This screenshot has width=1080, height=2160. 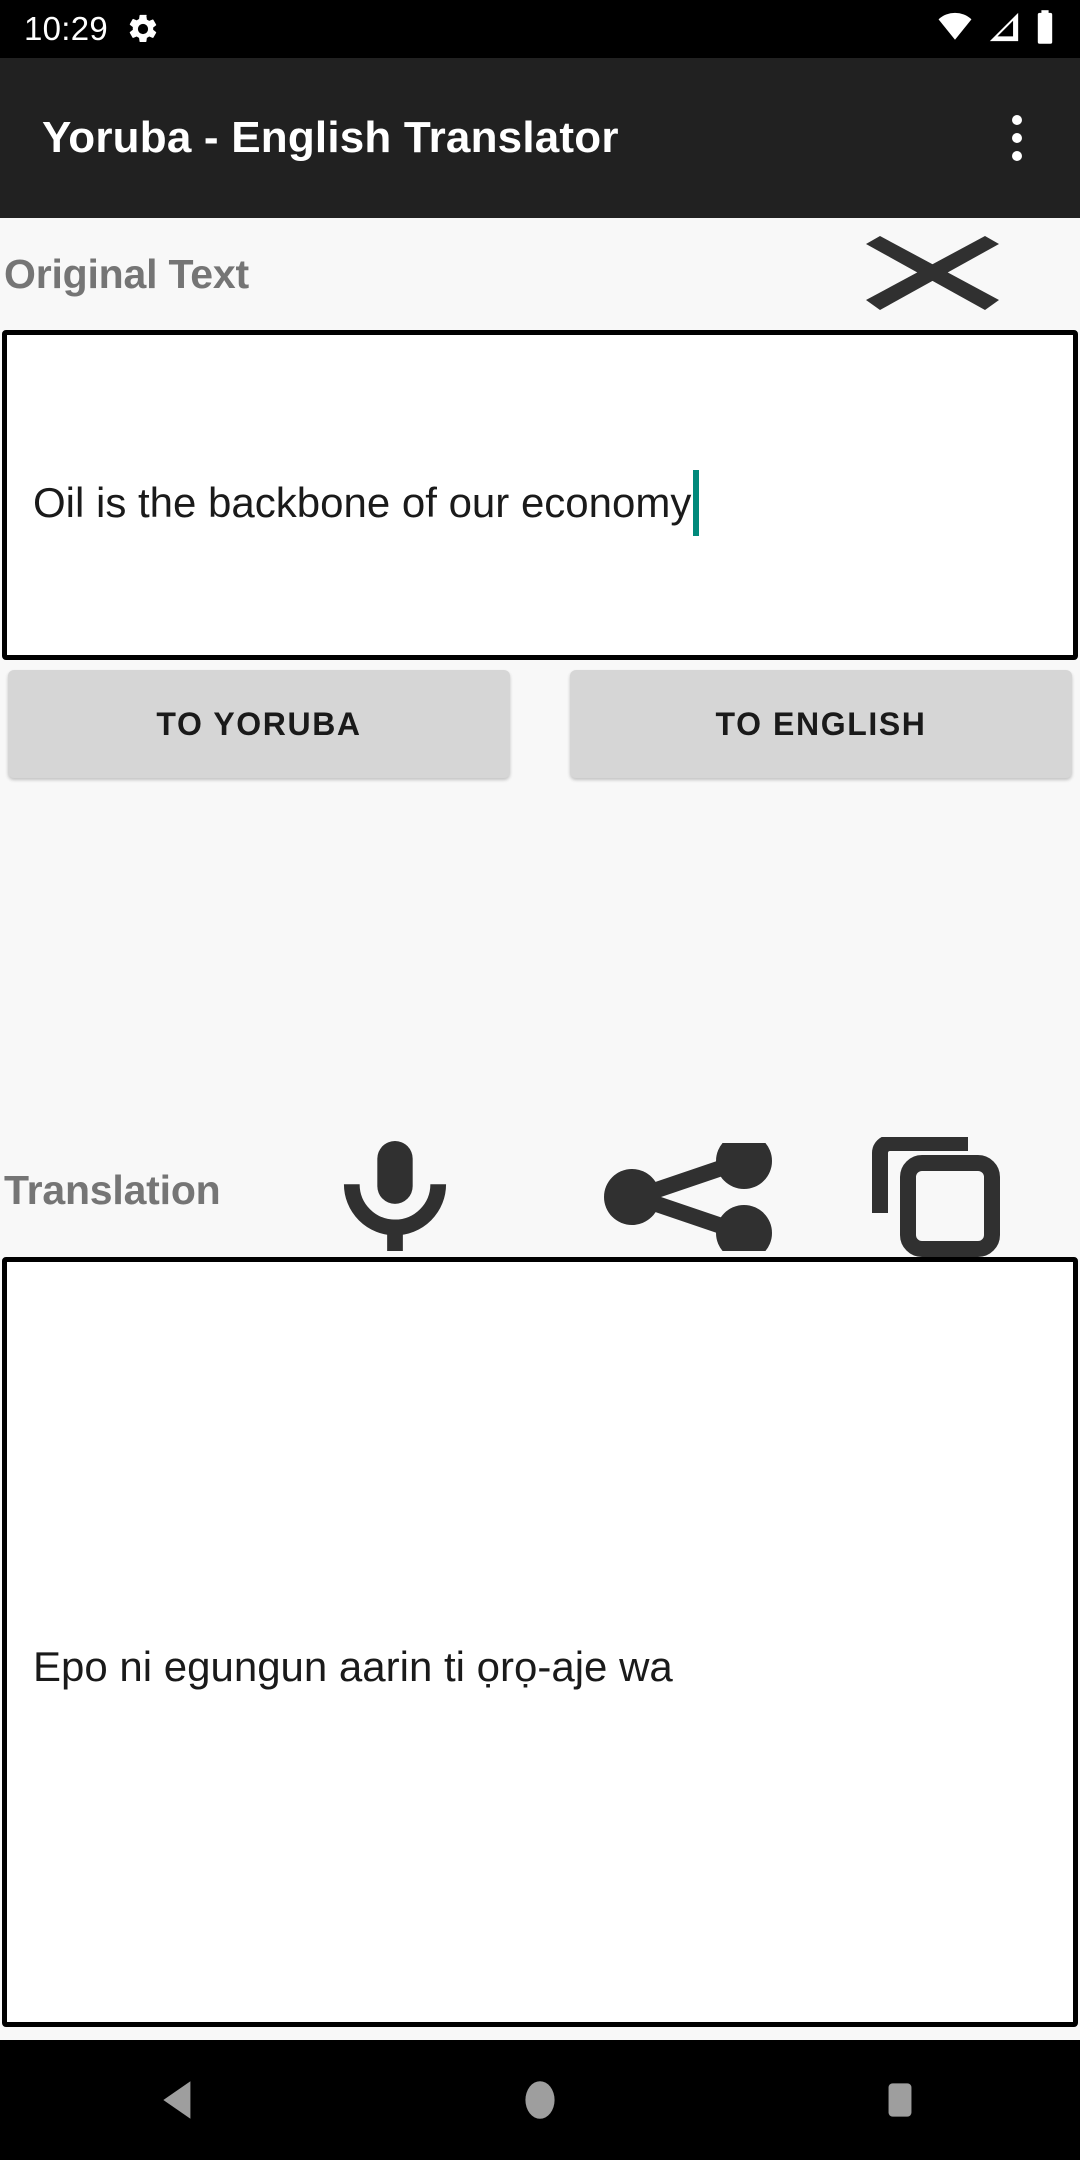 I want to click on gear-icon, so click(x=143, y=29).